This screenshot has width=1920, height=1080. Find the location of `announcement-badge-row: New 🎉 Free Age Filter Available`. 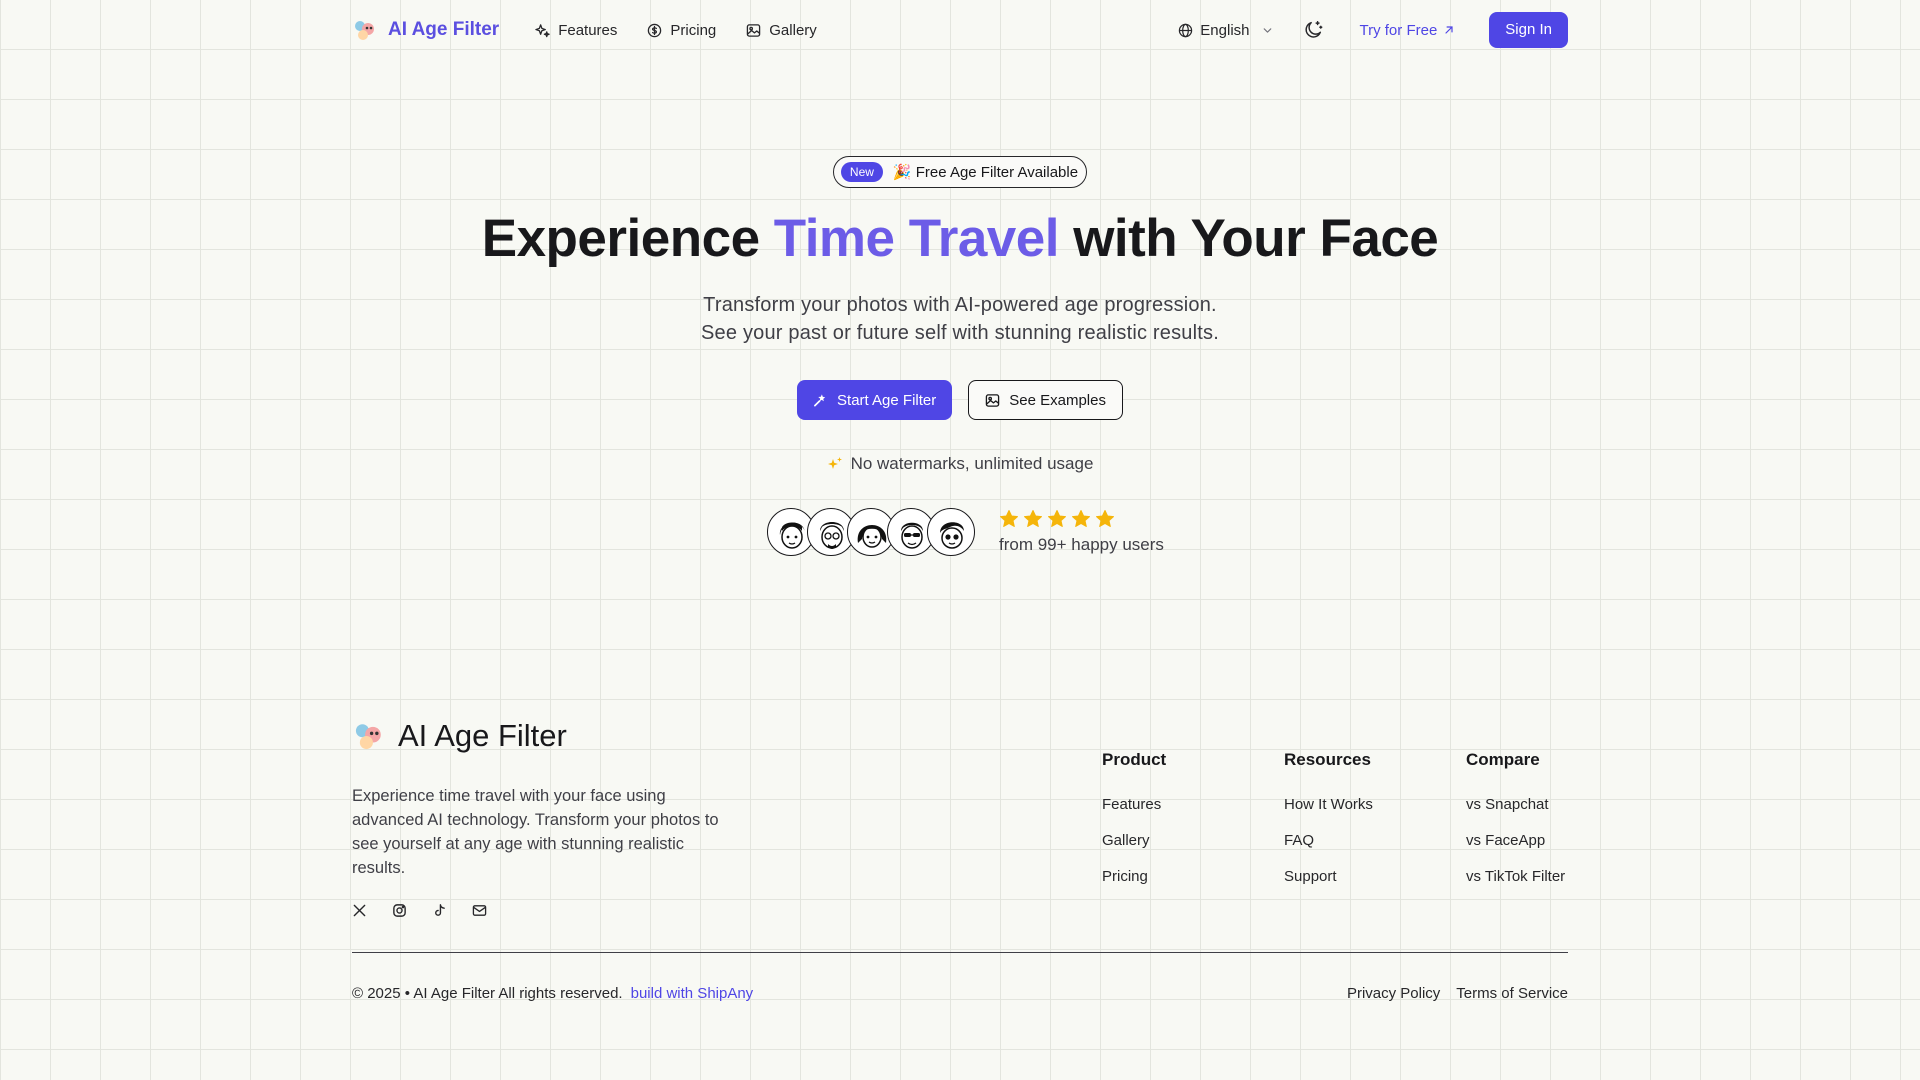

announcement-badge-row: New 🎉 Free Age Filter Available is located at coordinates (960, 172).